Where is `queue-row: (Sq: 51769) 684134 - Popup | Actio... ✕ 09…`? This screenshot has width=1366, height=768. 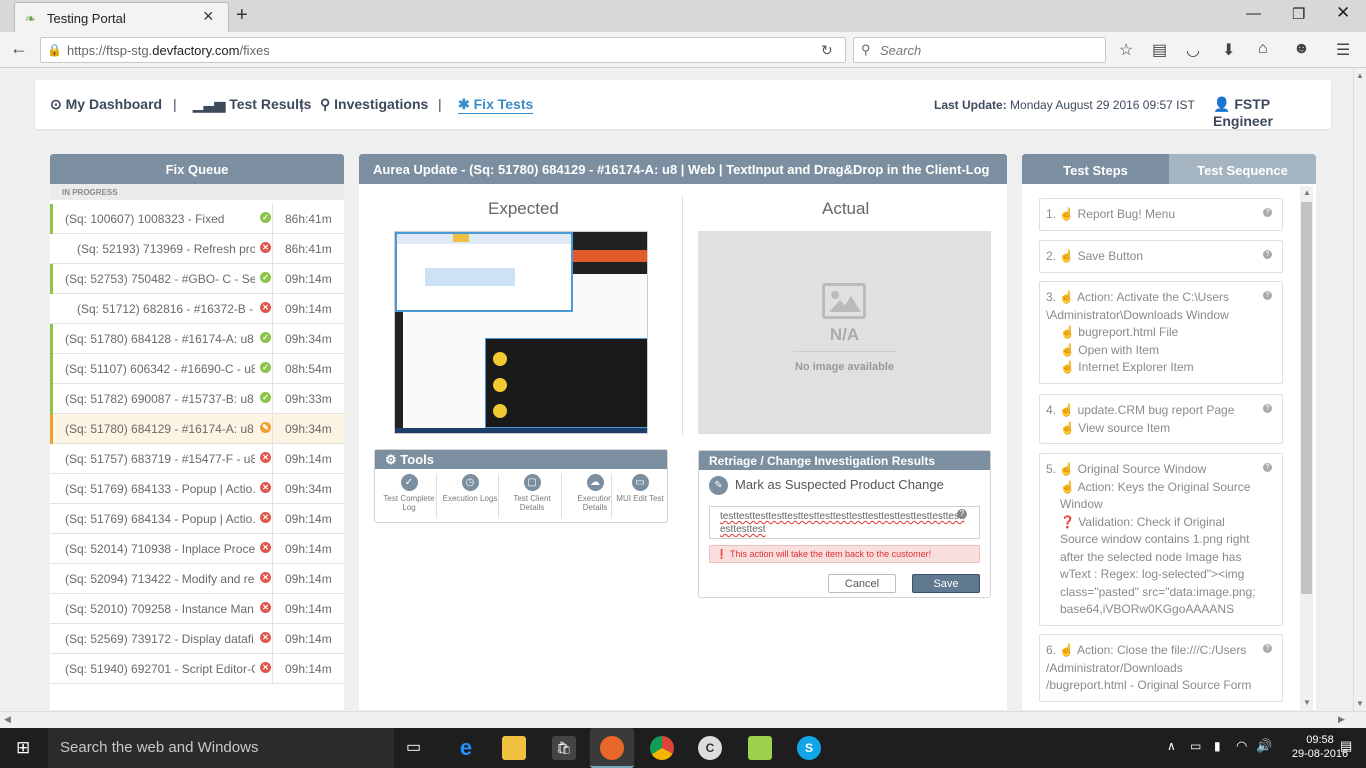 queue-row: (Sq: 51769) 684134 - Popup | Actio... ✕ 09… is located at coordinates (197, 519).